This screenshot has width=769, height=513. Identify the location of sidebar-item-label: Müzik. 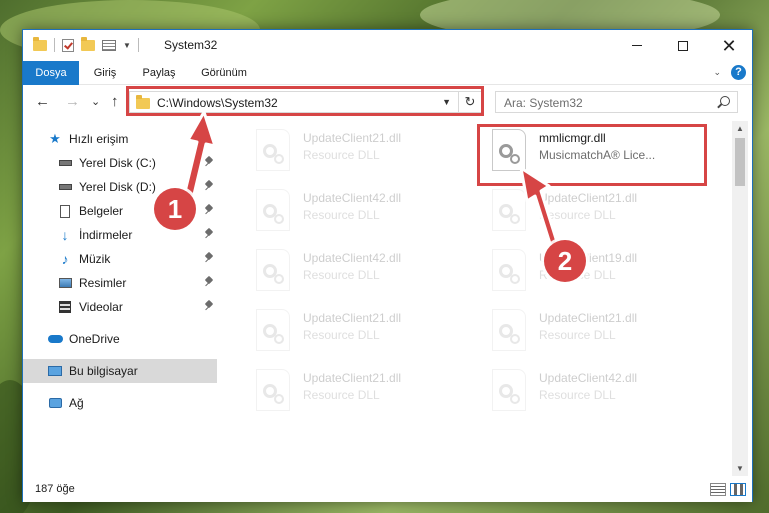
(95, 259).